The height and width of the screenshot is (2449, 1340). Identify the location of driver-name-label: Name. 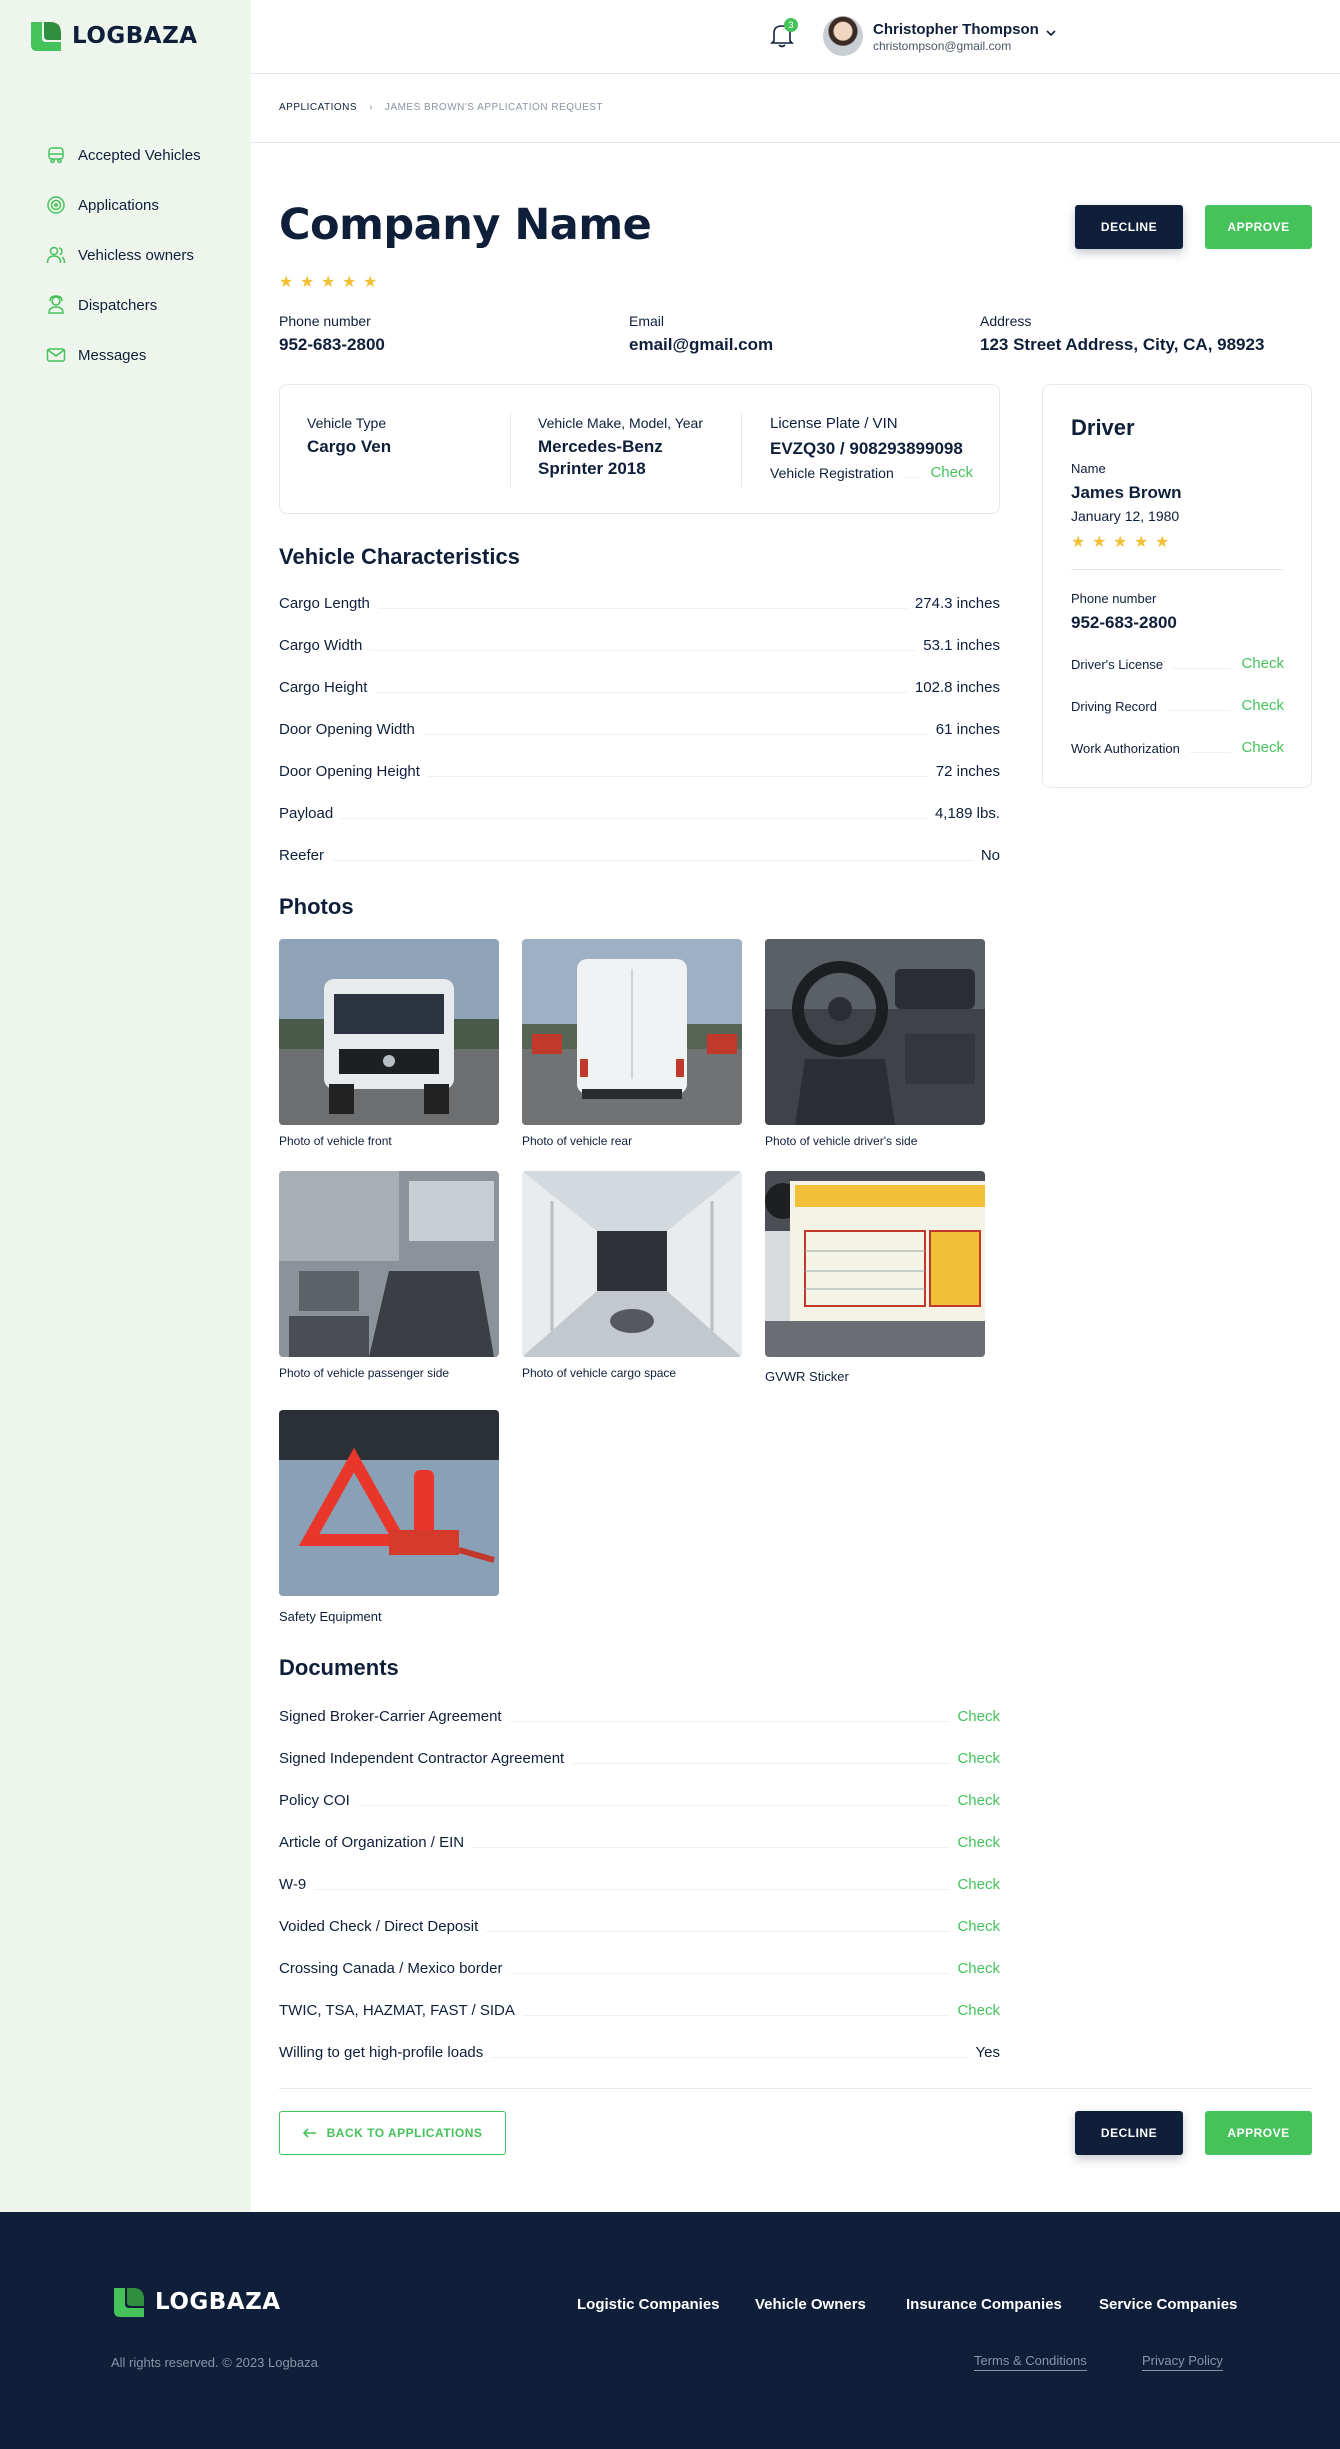
(1088, 468).